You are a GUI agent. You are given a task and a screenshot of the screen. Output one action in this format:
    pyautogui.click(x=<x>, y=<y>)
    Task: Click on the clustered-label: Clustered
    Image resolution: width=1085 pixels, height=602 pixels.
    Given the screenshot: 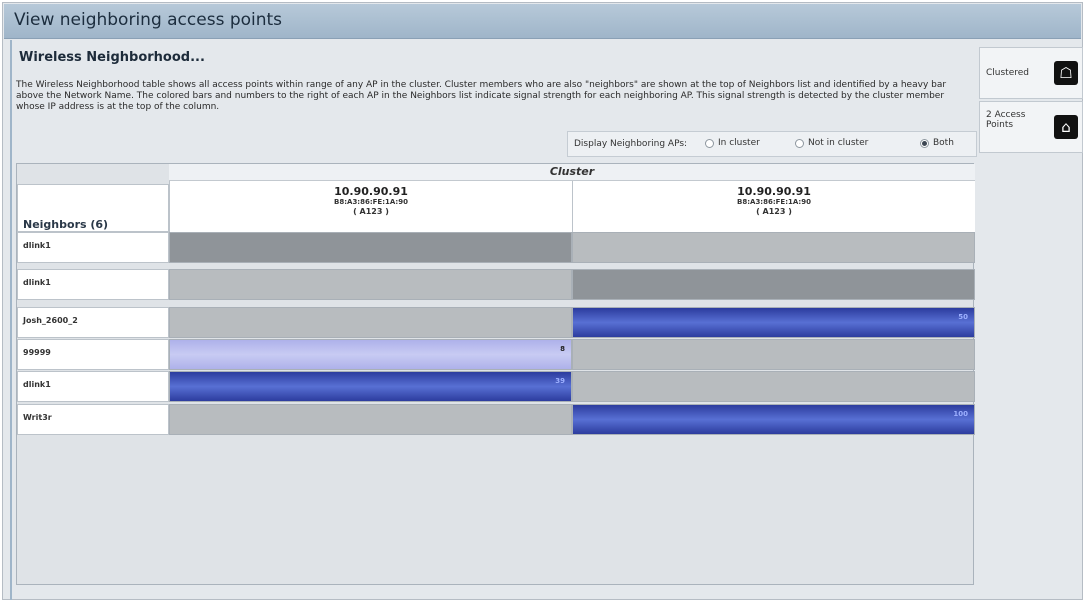 What is the action you would take?
    pyautogui.click(x=1007, y=73)
    